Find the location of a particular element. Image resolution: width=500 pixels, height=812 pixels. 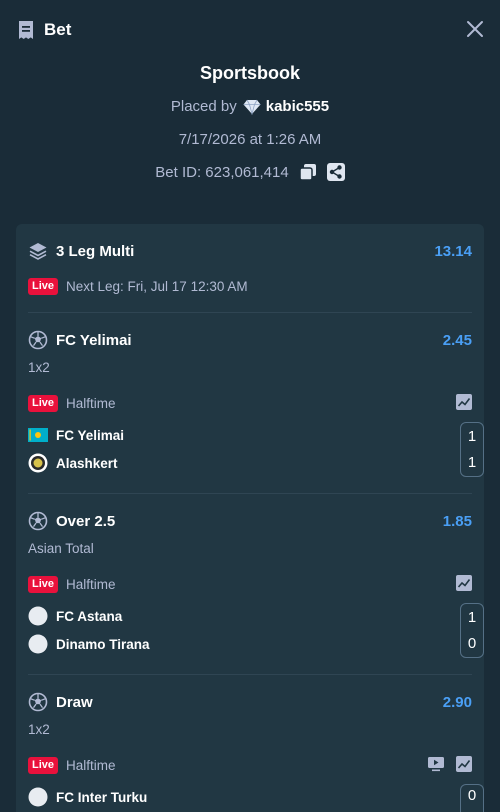

copy-icon is located at coordinates (307, 172).